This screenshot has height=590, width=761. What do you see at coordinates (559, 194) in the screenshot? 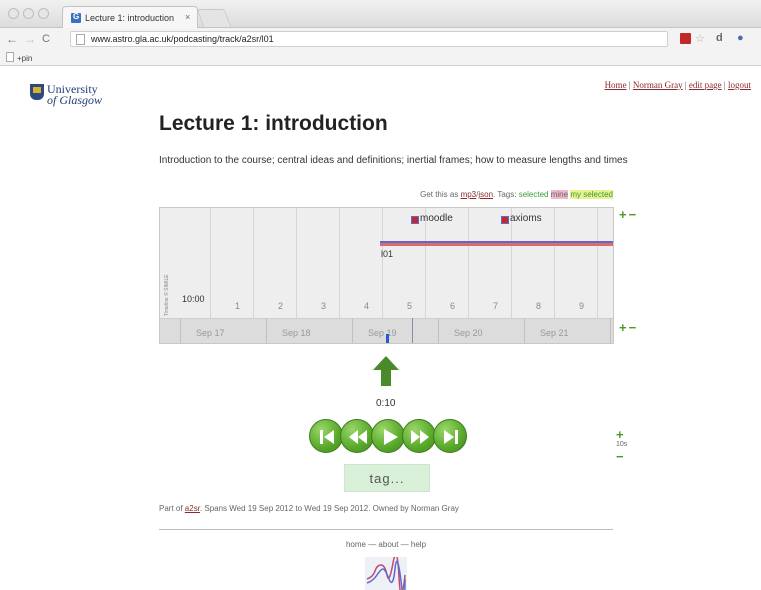
I see `tag-filter-mine: mine` at bounding box center [559, 194].